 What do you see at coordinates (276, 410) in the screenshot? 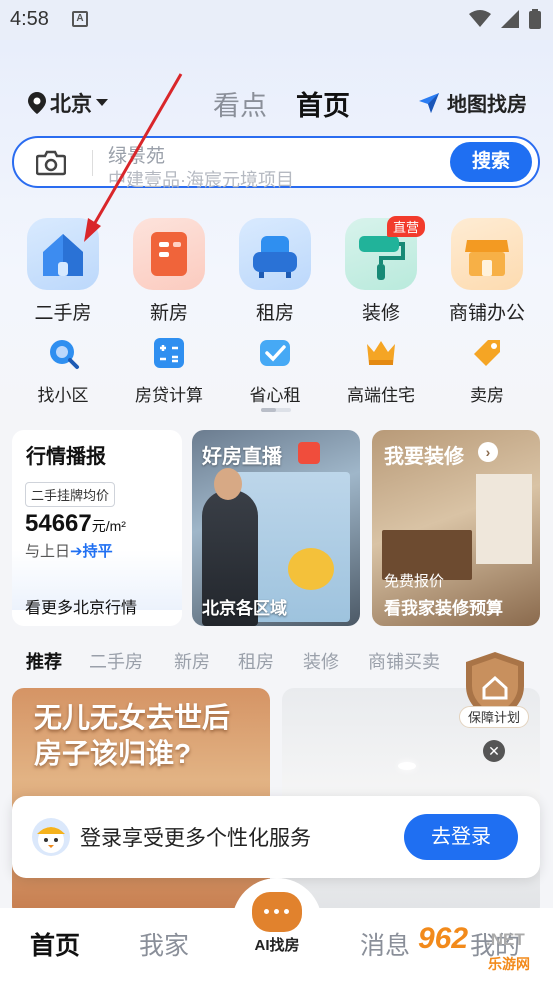
I see `page-indicator` at bounding box center [276, 410].